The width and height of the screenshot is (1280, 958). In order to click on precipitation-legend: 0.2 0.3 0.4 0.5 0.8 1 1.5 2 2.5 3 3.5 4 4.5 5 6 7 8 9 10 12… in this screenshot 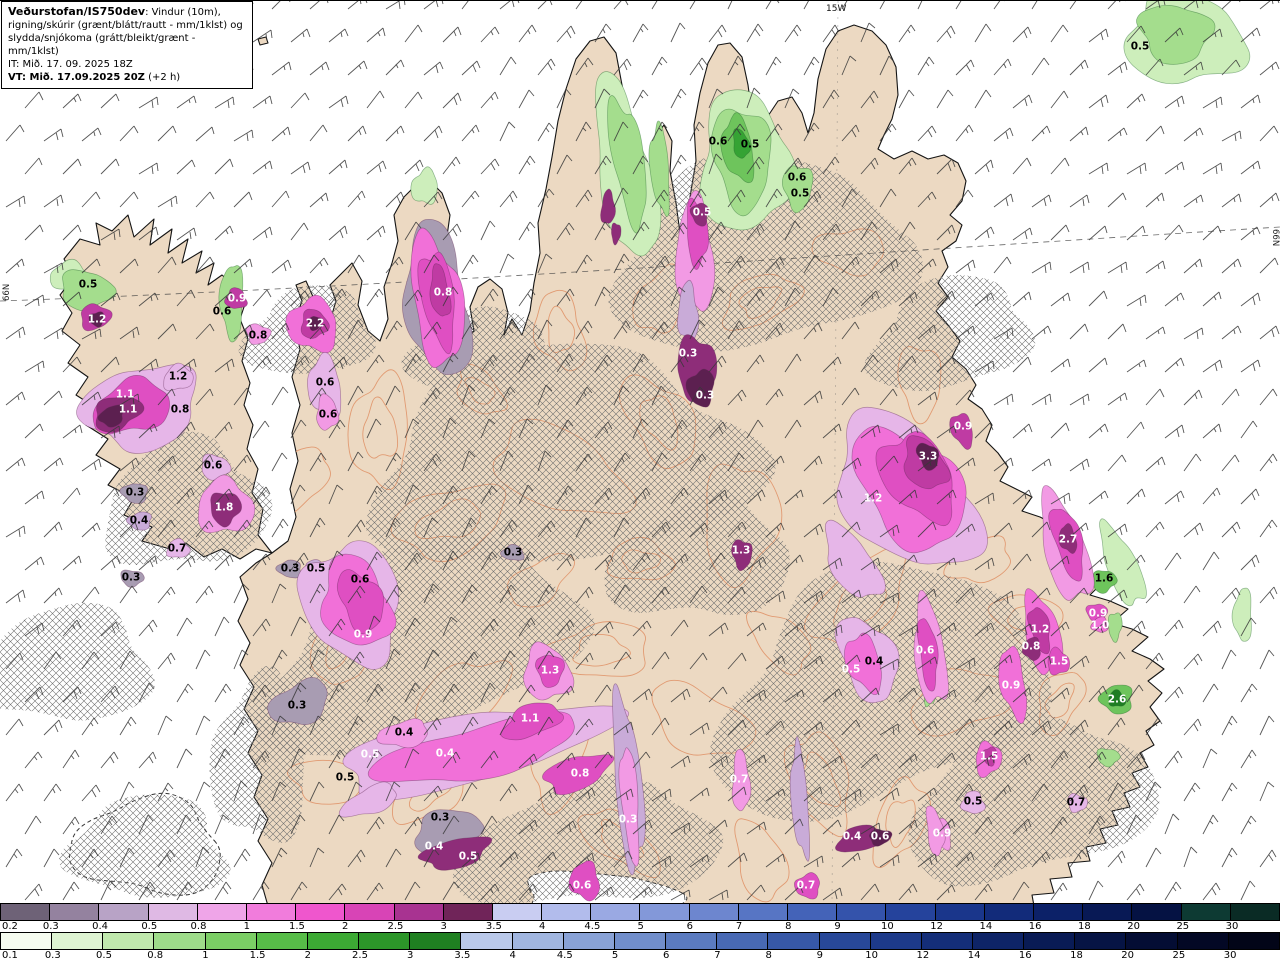, I will do `click(640, 930)`.